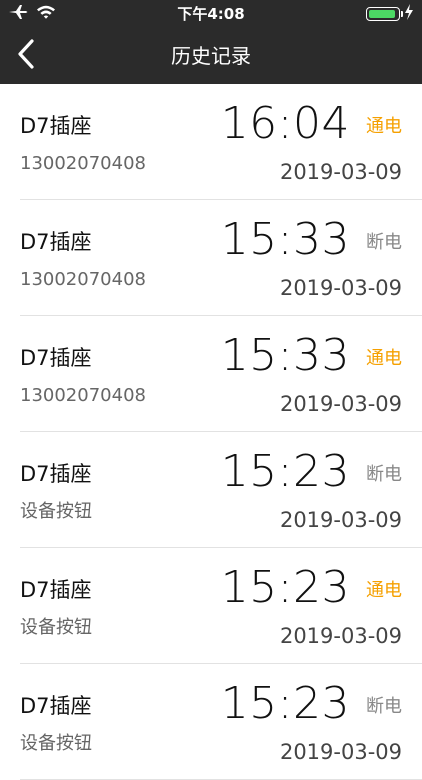 This screenshot has width=422, height=780. I want to click on battery-level, so click(382, 14).